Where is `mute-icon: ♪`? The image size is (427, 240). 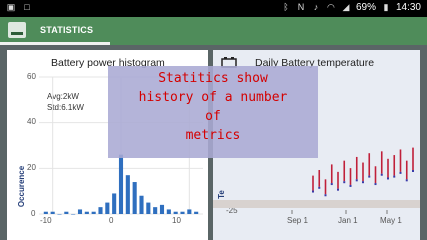 mute-icon: ♪ is located at coordinates (316, 7).